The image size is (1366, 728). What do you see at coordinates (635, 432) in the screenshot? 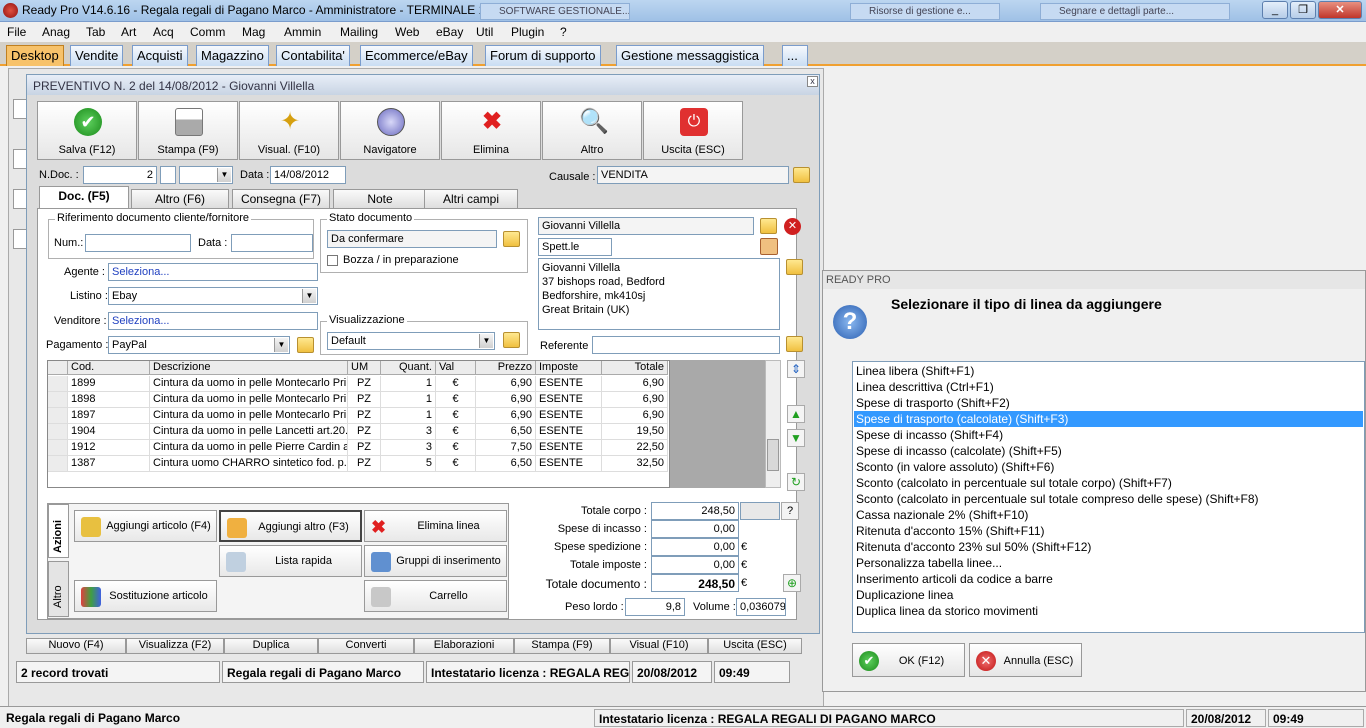
I see `grid-cell: 19,50` at bounding box center [635, 432].